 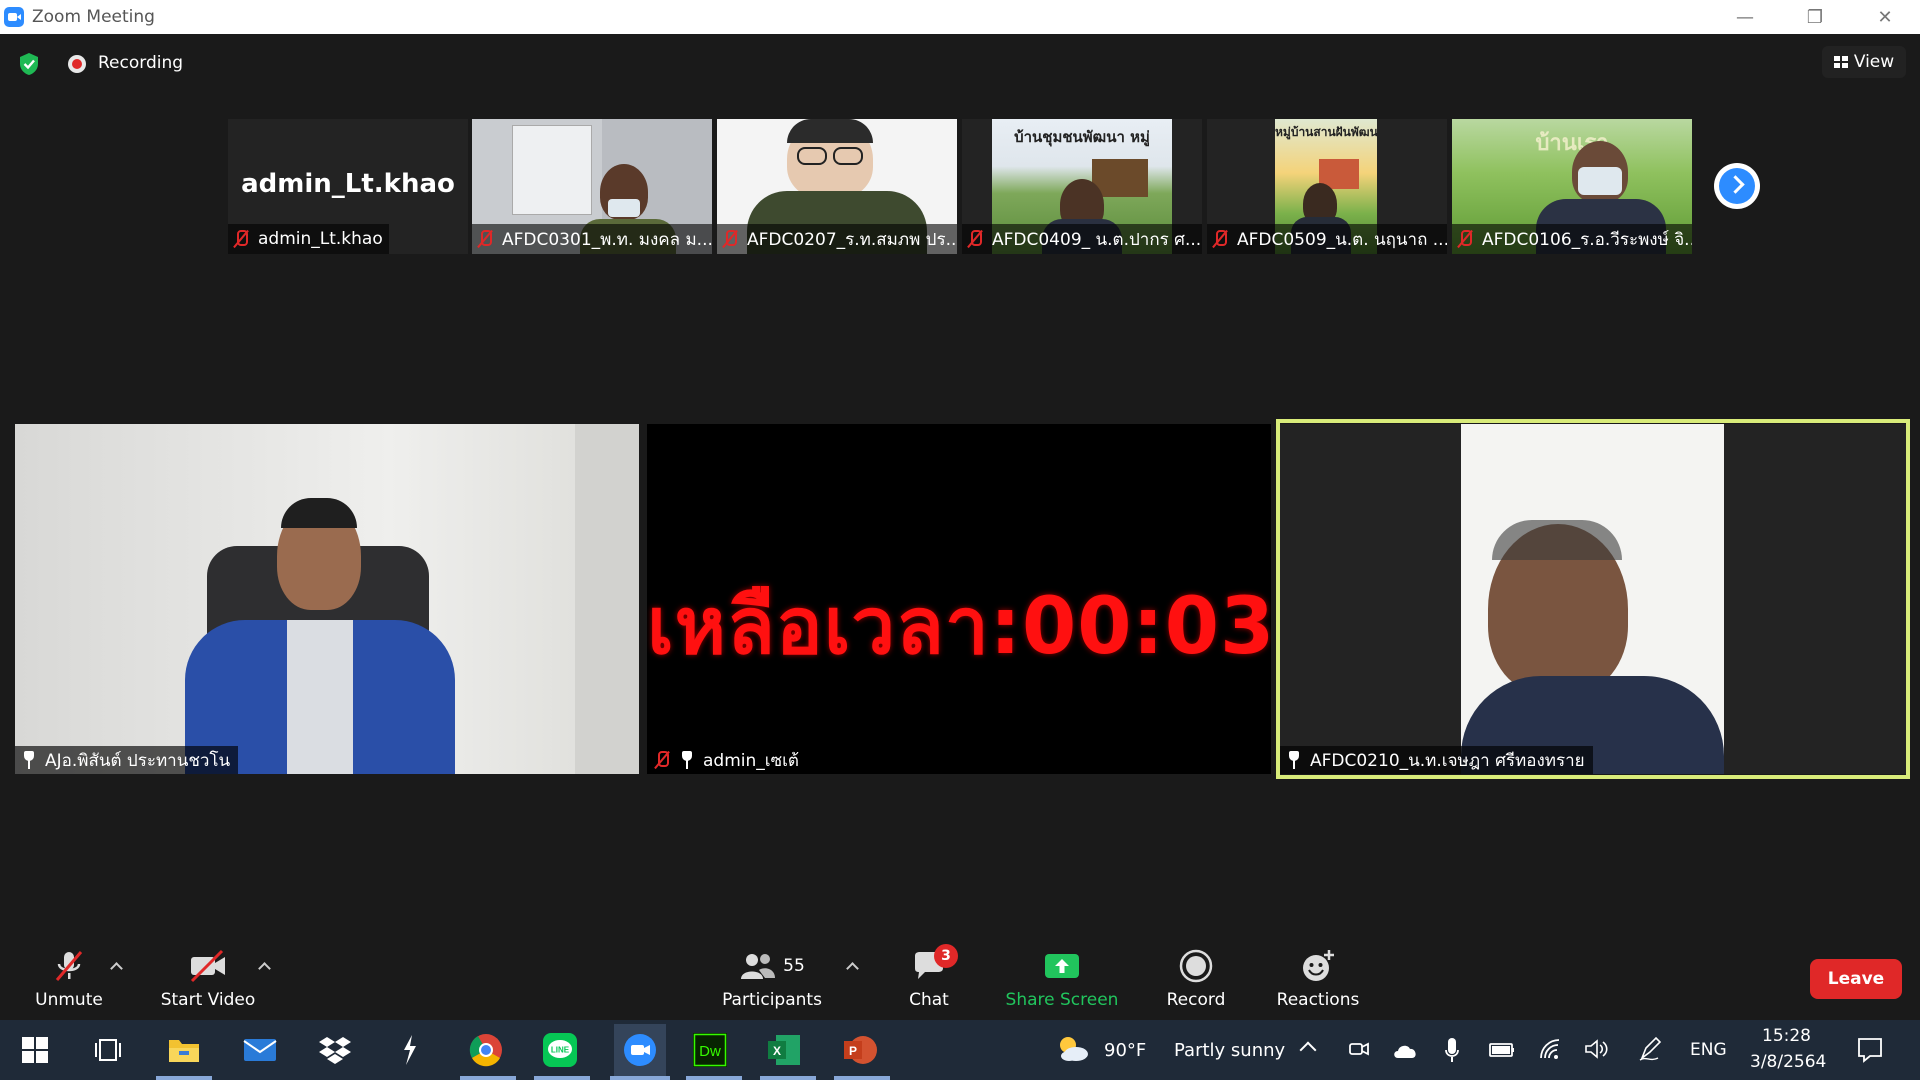 I want to click on background-text: บ้านเรา, so click(x=1572, y=143).